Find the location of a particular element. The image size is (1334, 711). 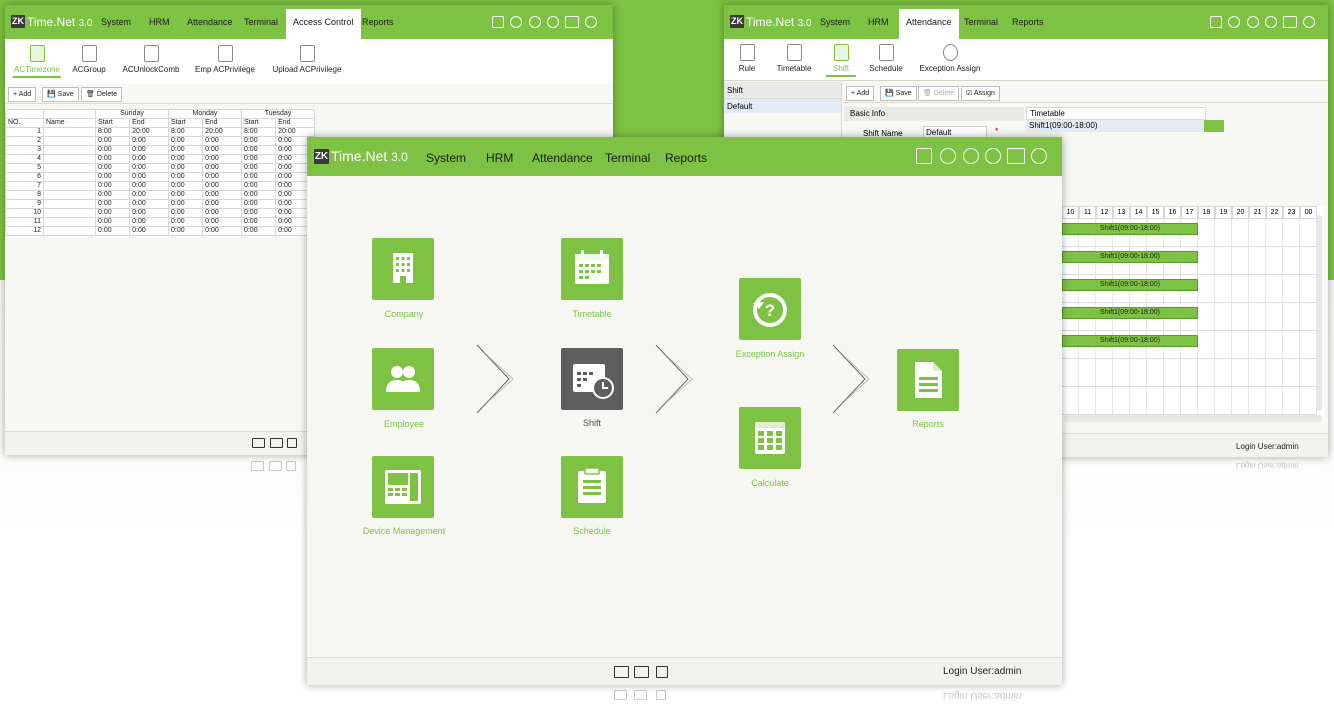

shift-list-item: Default is located at coordinates (782, 106).